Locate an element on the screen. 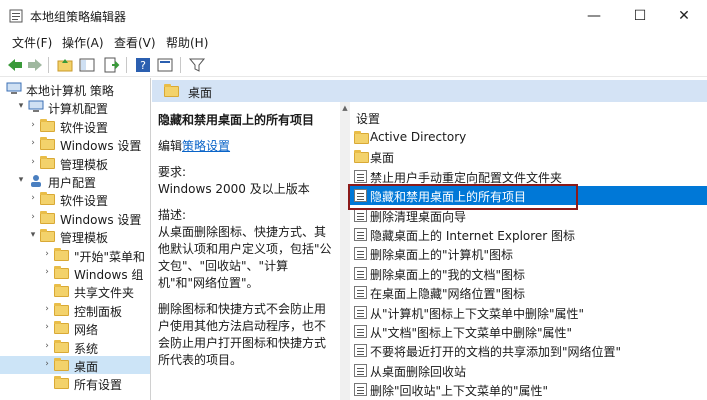  tree-item: › 桌面 is located at coordinates (75, 365).